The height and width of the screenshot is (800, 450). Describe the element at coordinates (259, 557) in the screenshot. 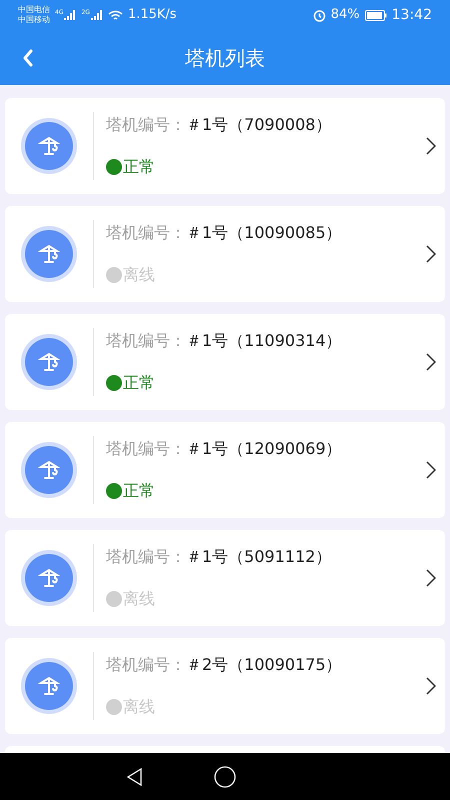

I see `crane-number: ＃1号（5091112）` at that location.